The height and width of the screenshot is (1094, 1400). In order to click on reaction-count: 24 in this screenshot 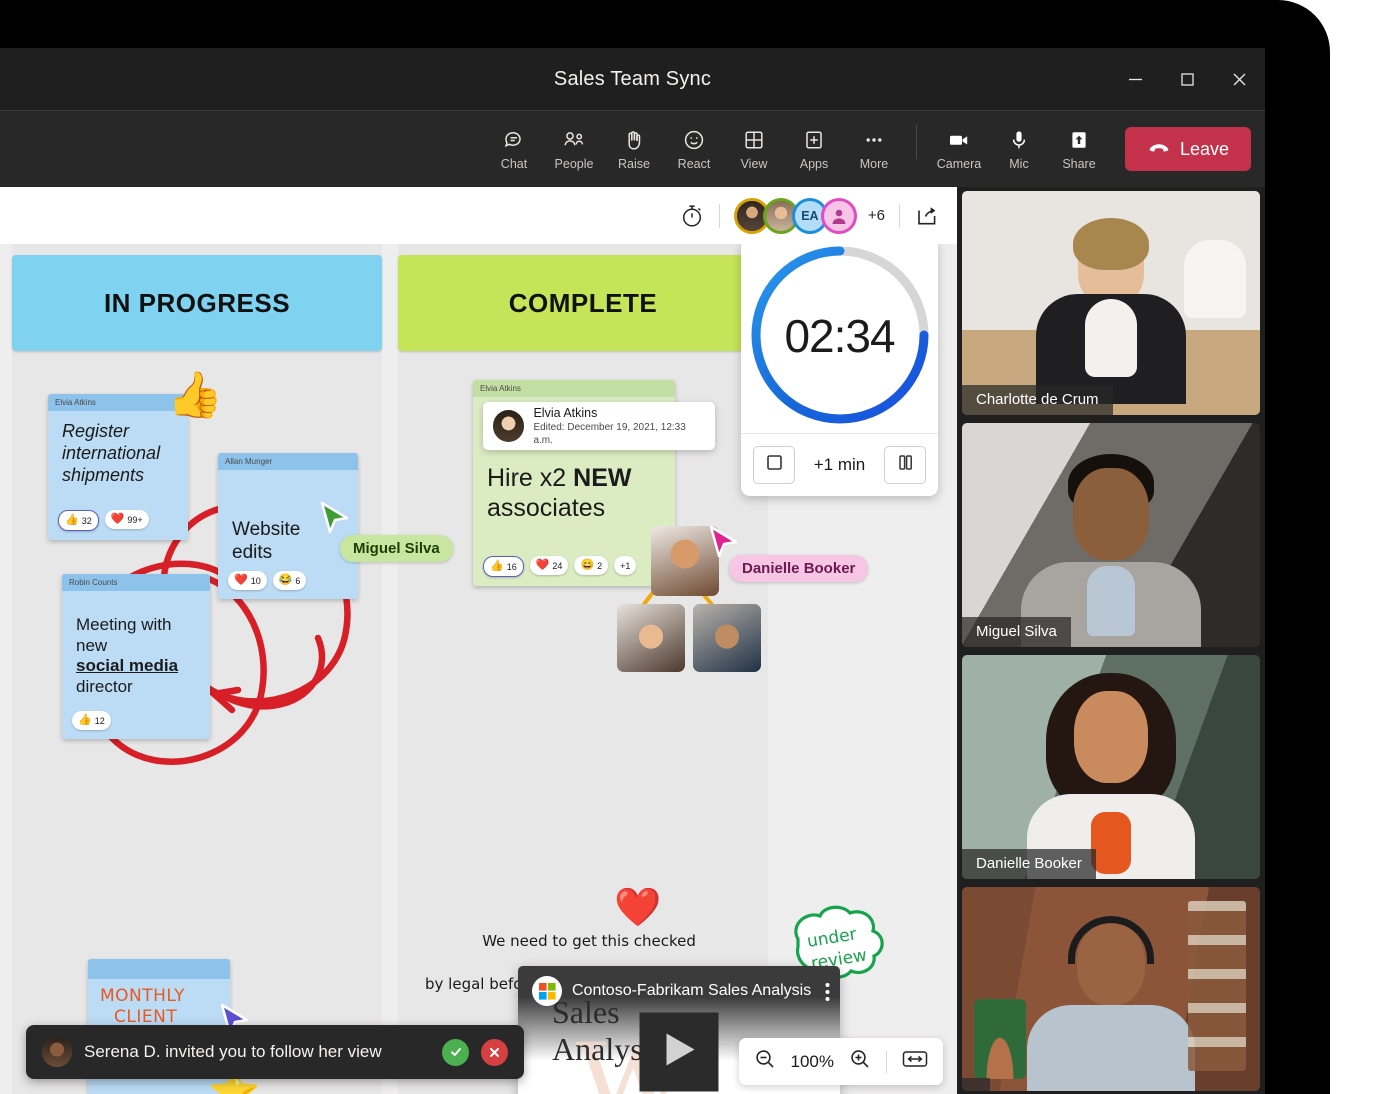, I will do `click(557, 565)`.